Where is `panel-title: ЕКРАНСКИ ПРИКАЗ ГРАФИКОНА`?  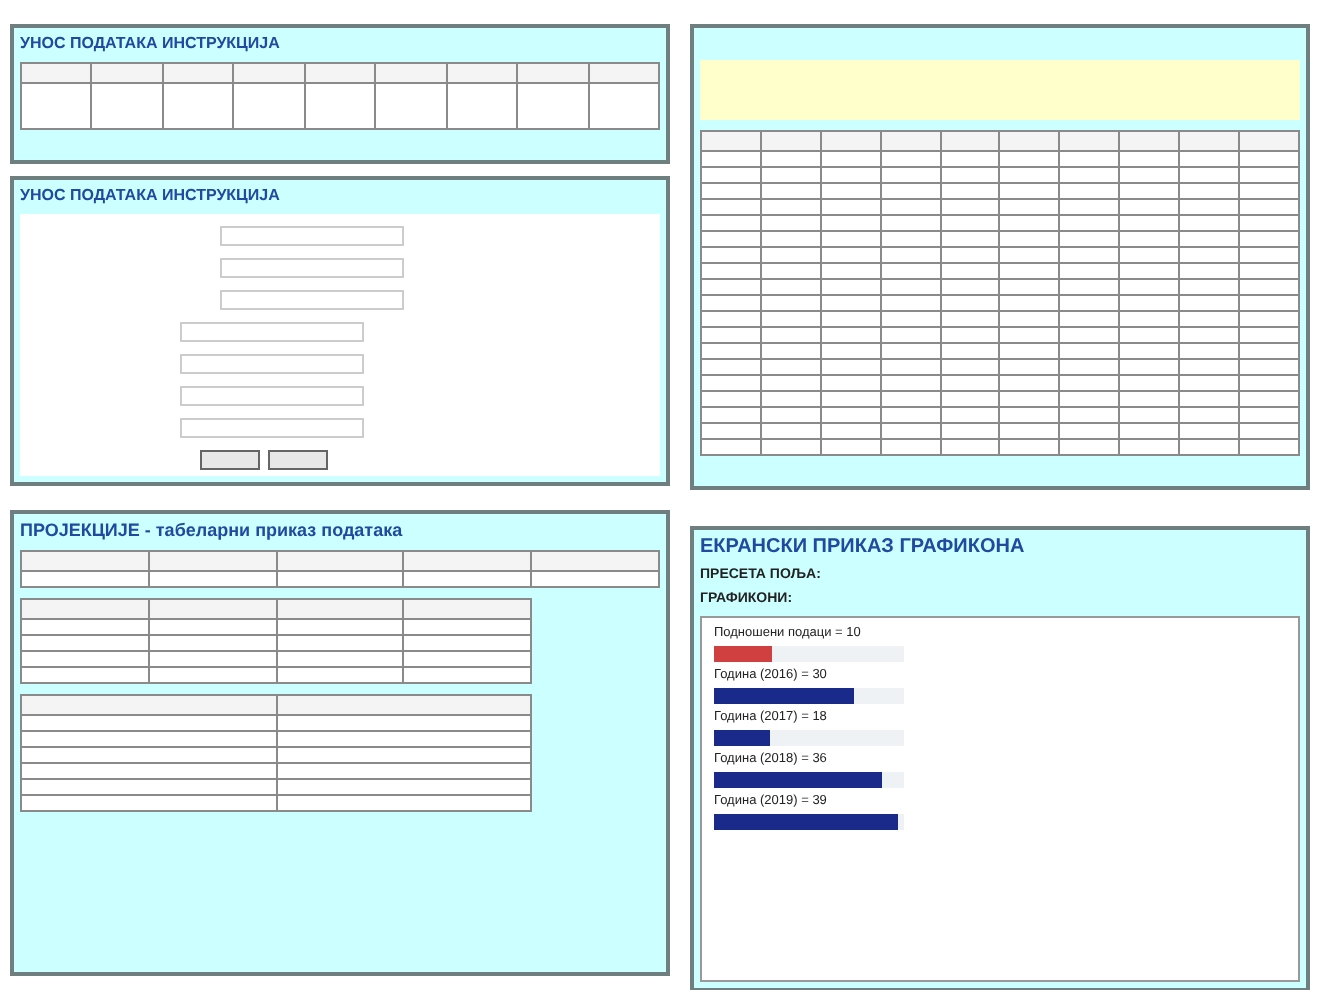 panel-title: ЕКРАНСКИ ПРИКАЗ ГРАФИКОНА is located at coordinates (863, 547).